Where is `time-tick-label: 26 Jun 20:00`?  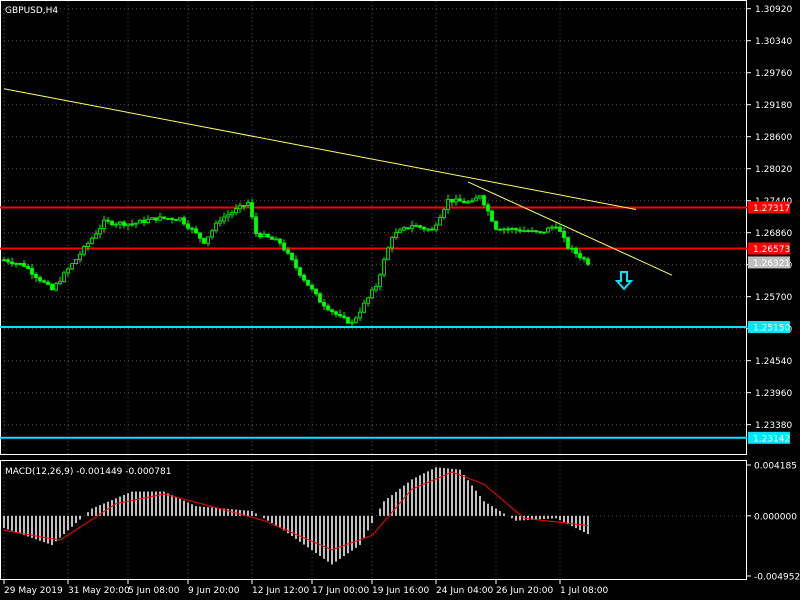 time-tick-label: 26 Jun 20:00 is located at coordinates (524, 591).